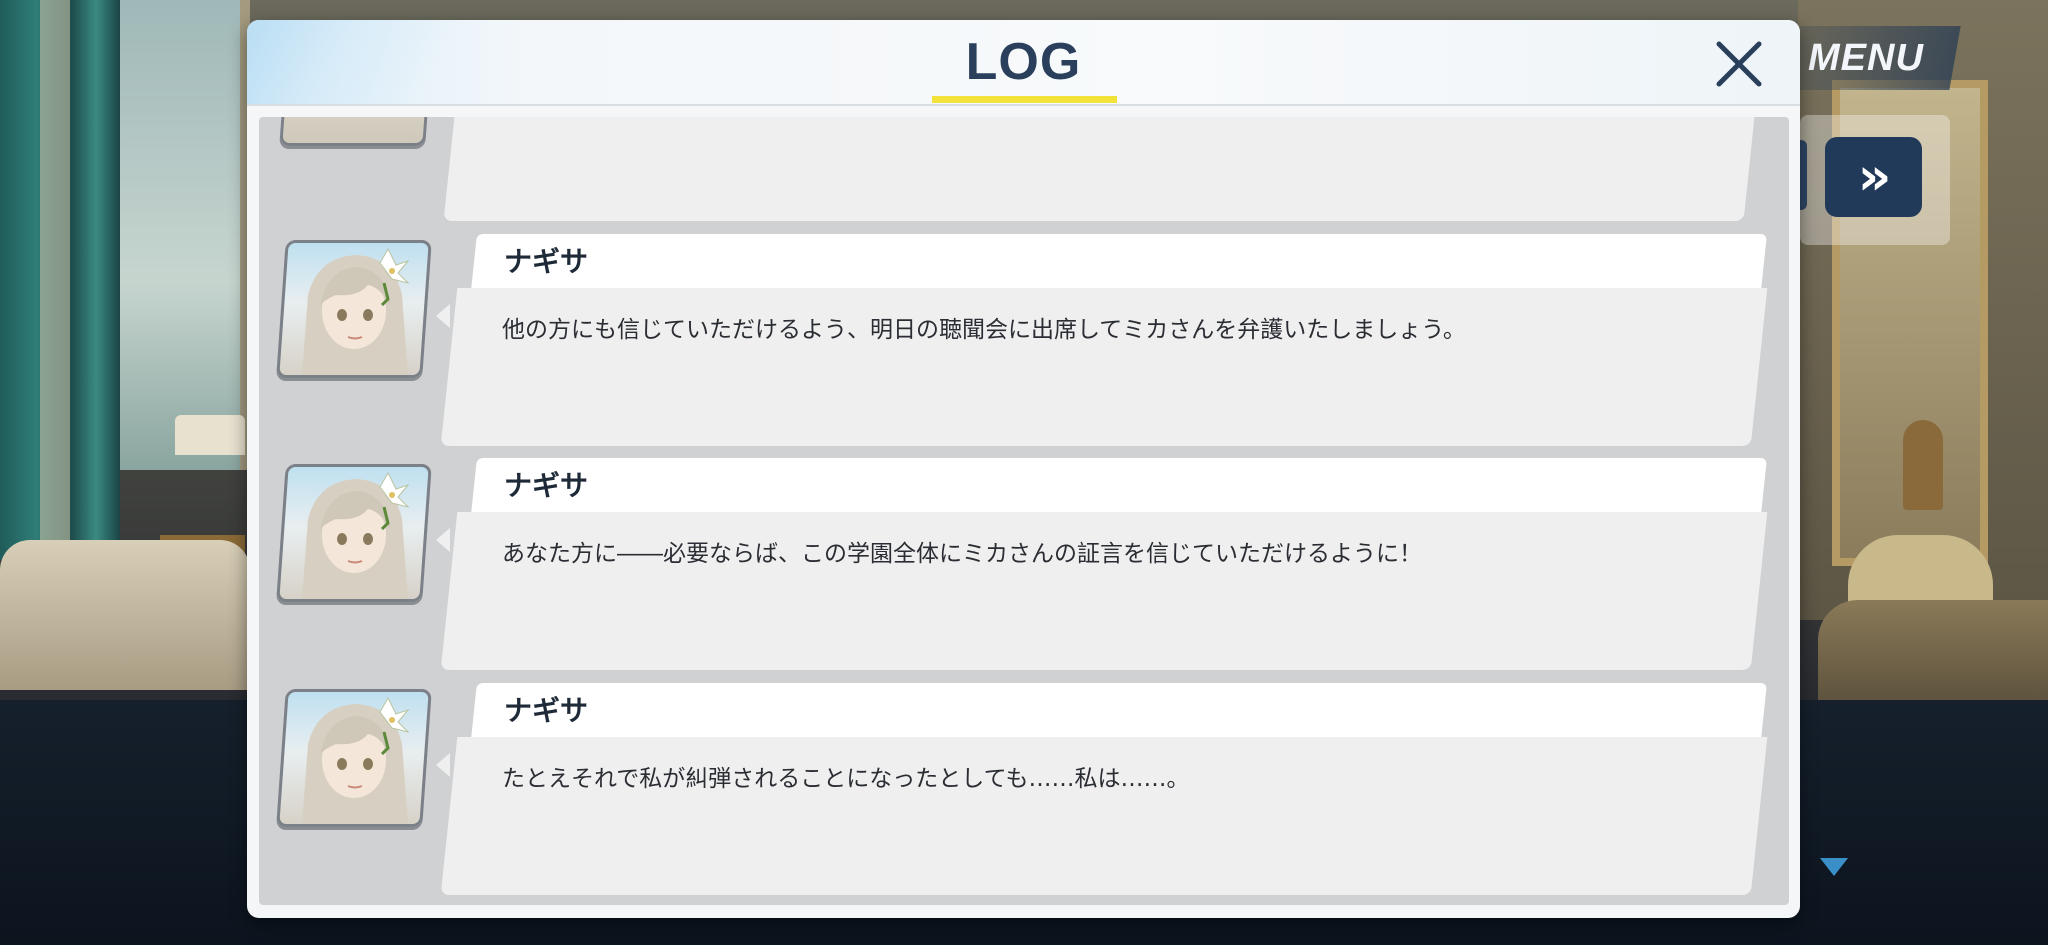  Describe the element at coordinates (846, 779) in the screenshot. I see `dialogue-text: たとえそれで私が糾弾されることになったとしても……私は……。` at that location.